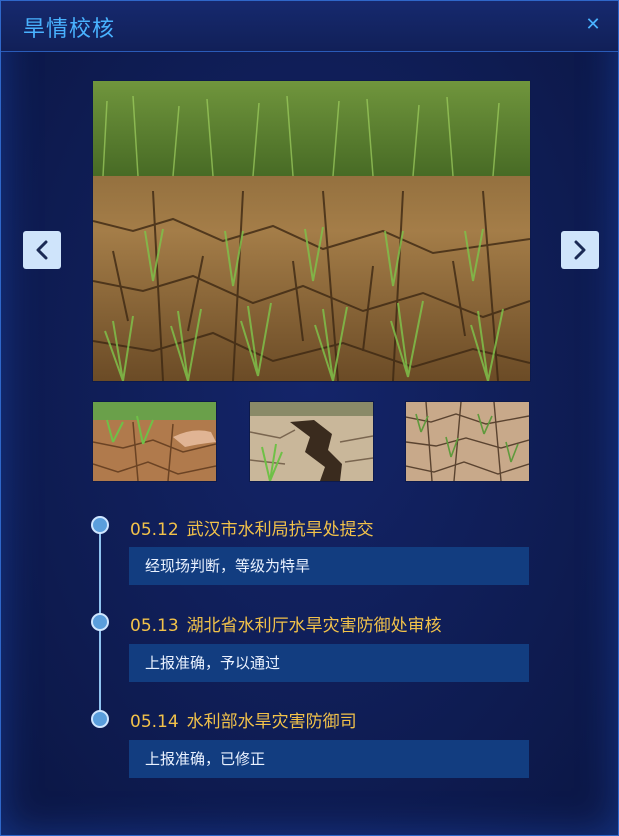 This screenshot has height=836, width=619. What do you see at coordinates (271, 722) in the screenshot?
I see `timeline-org: 水利部水旱灾害防御司` at bounding box center [271, 722].